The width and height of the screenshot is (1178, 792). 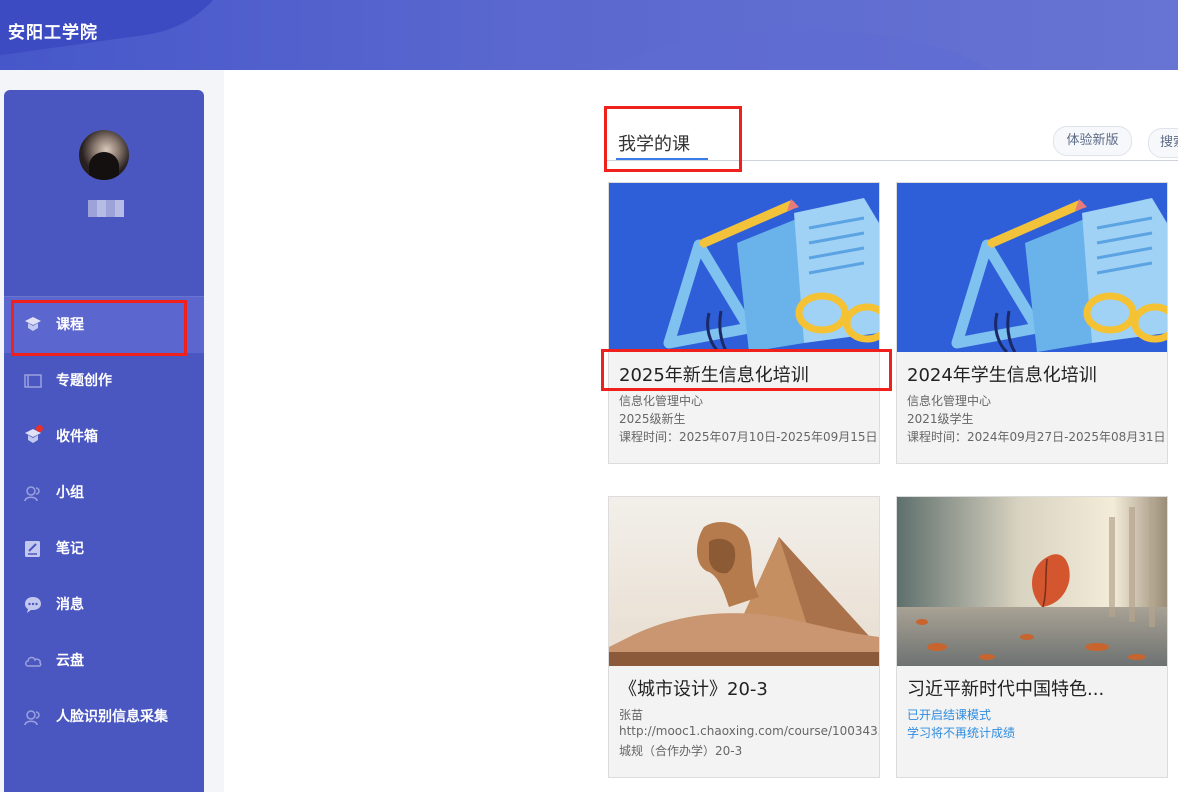 I want to click on sidebar-item-topic-creation: 专题创作, so click(x=104, y=381).